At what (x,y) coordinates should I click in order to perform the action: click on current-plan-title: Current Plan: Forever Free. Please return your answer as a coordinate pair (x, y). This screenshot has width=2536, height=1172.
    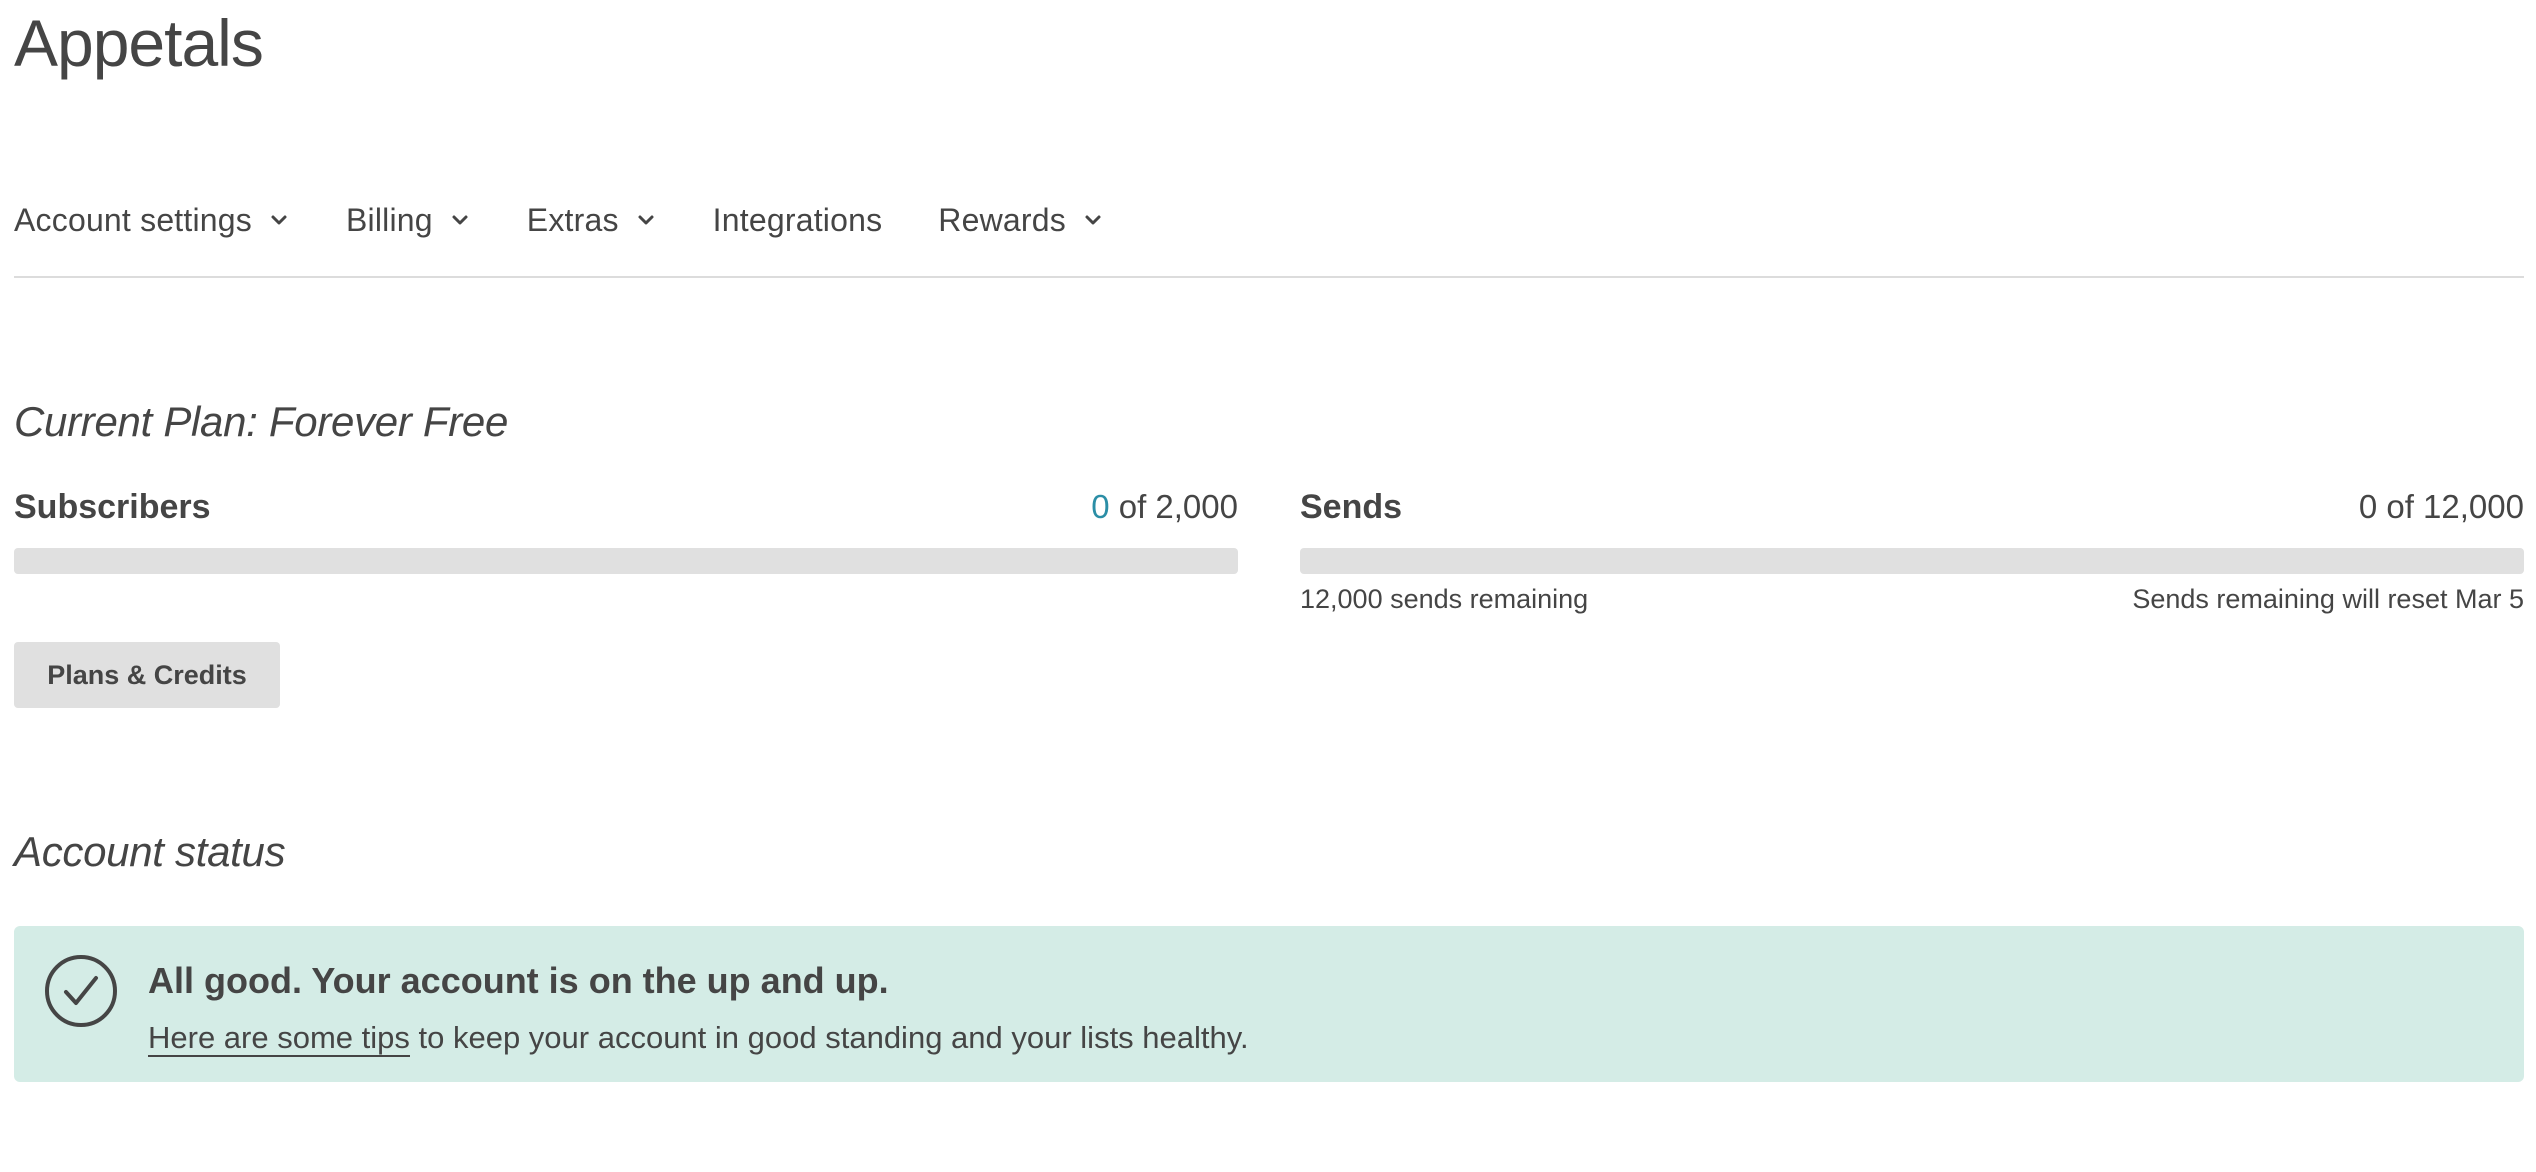
    Looking at the image, I should click on (261, 421).